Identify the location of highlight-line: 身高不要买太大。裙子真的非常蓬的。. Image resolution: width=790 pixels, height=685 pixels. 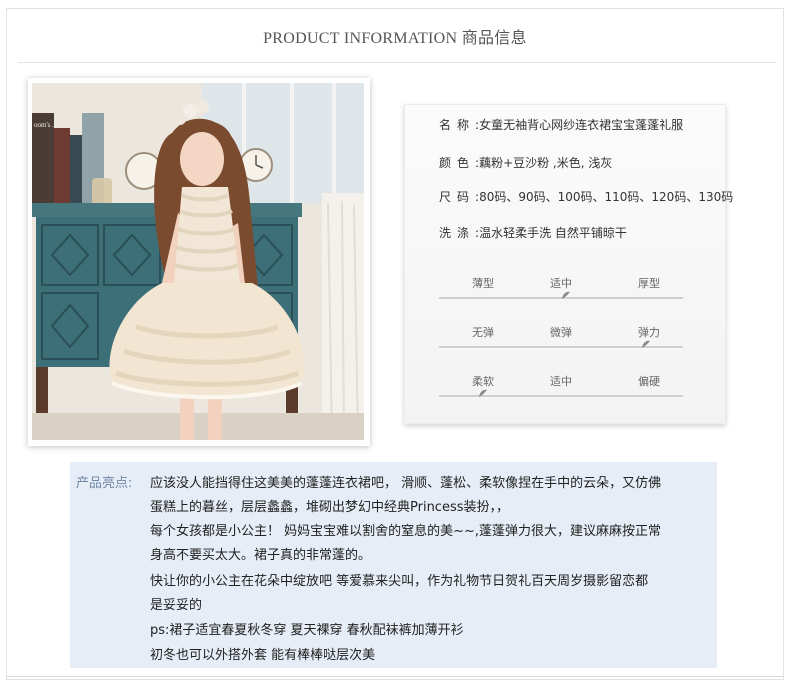
(261, 555).